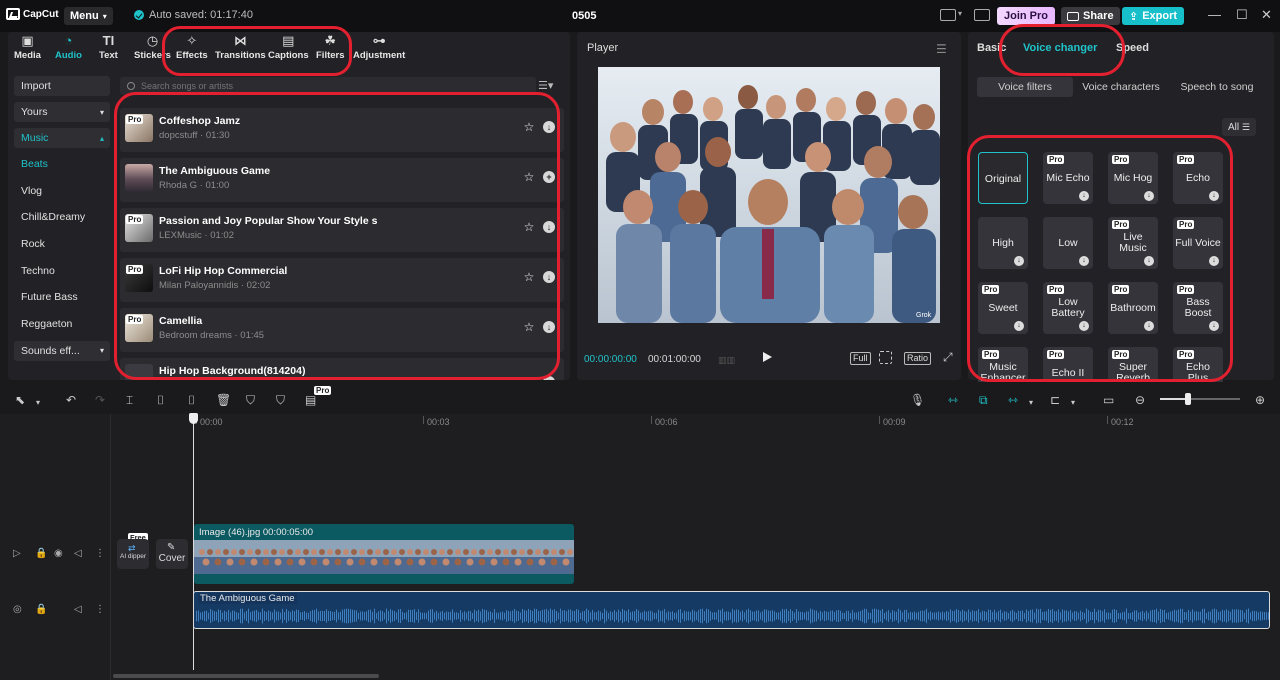 The width and height of the screenshot is (1280, 680). Describe the element at coordinates (384, 554) in the screenshot. I see `video-clip: Image (46).jpg 00:00:05:00` at that location.